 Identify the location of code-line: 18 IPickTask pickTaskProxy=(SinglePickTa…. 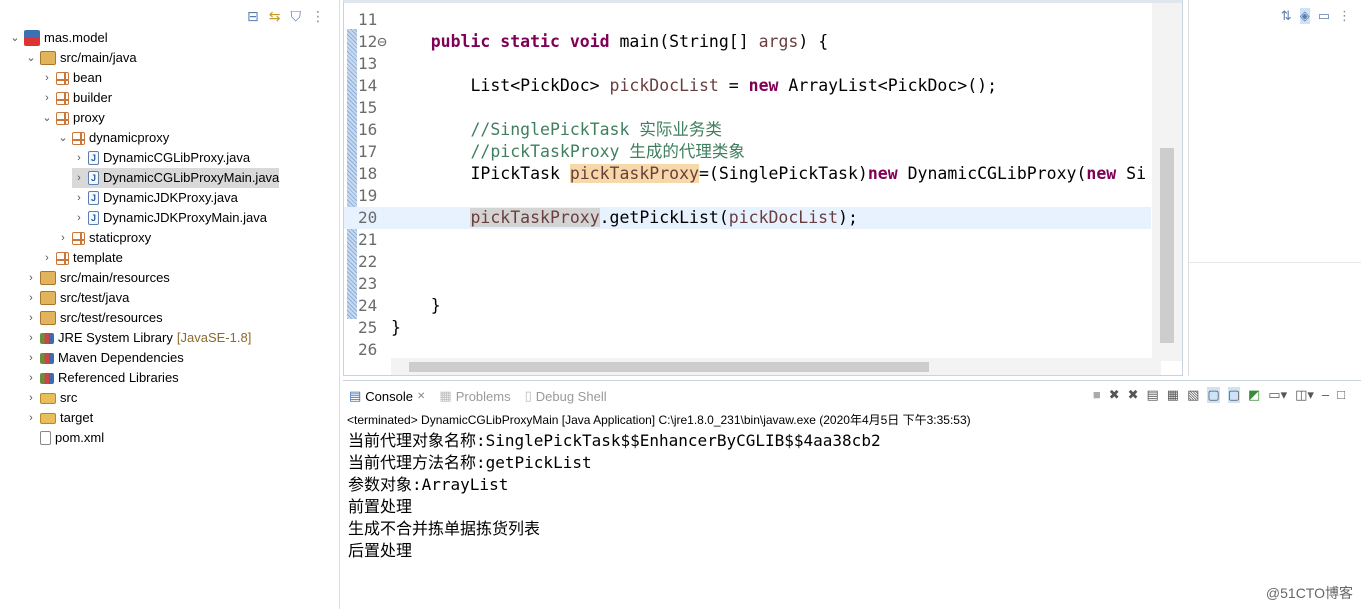
(747, 174).